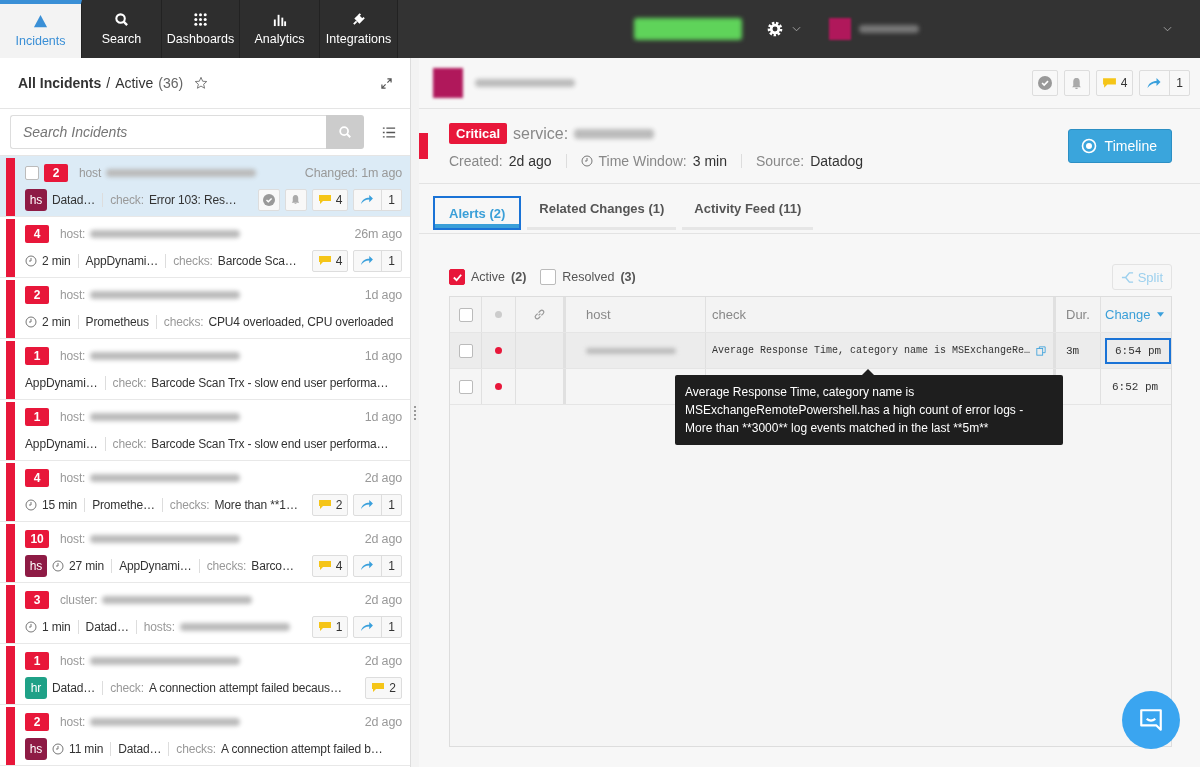  I want to click on table-cell-text: 6:52 pm, so click(1135, 387).